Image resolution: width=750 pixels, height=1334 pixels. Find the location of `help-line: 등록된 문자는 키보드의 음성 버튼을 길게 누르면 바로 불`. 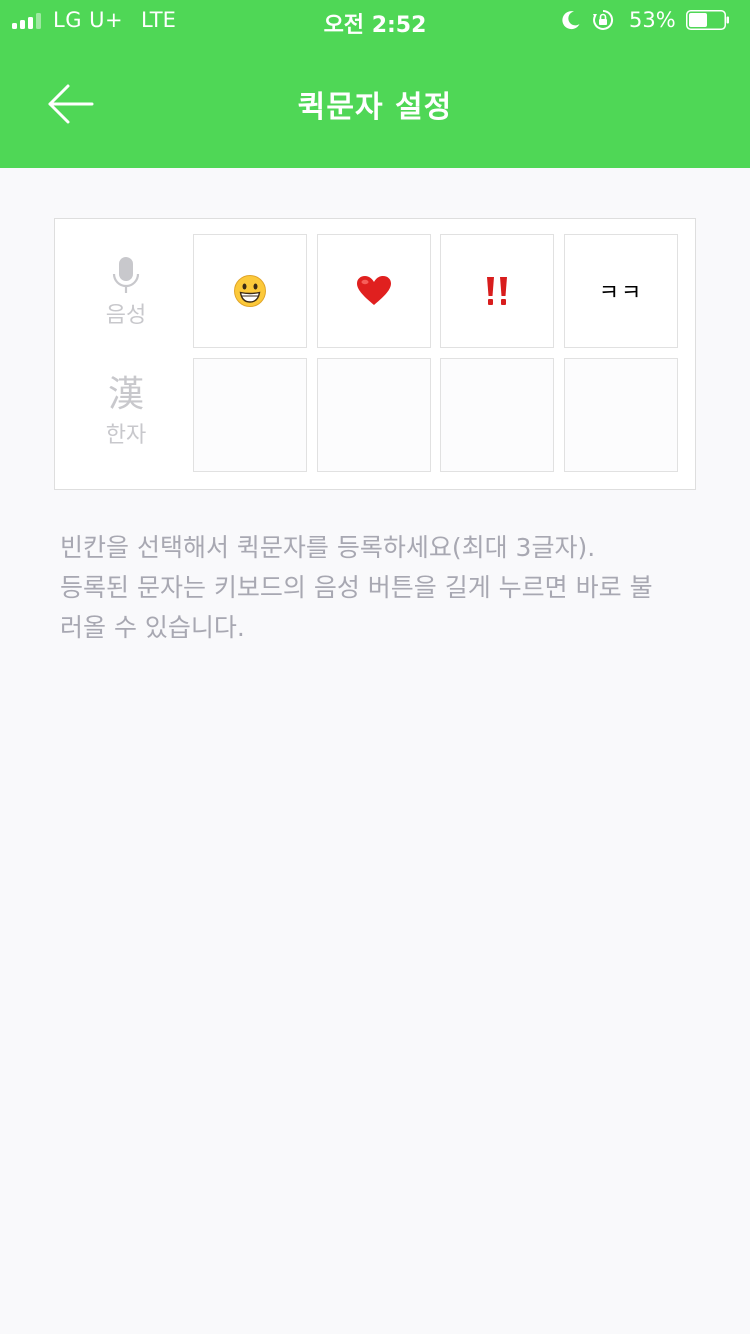

help-line: 등록된 문자는 키보드의 음성 버튼을 길게 누르면 바로 불 is located at coordinates (356, 587).